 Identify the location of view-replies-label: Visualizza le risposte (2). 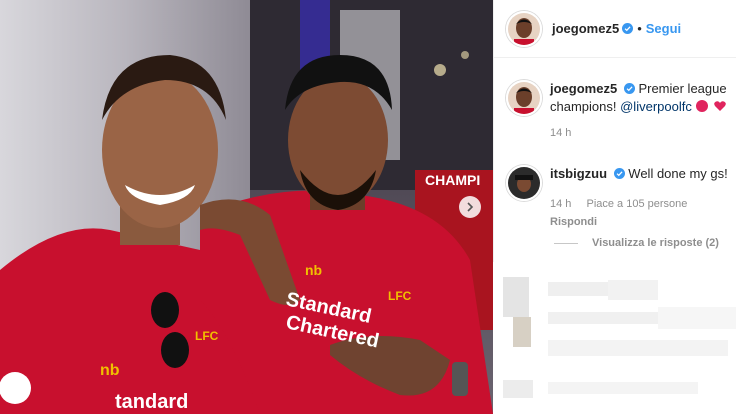
(655, 243).